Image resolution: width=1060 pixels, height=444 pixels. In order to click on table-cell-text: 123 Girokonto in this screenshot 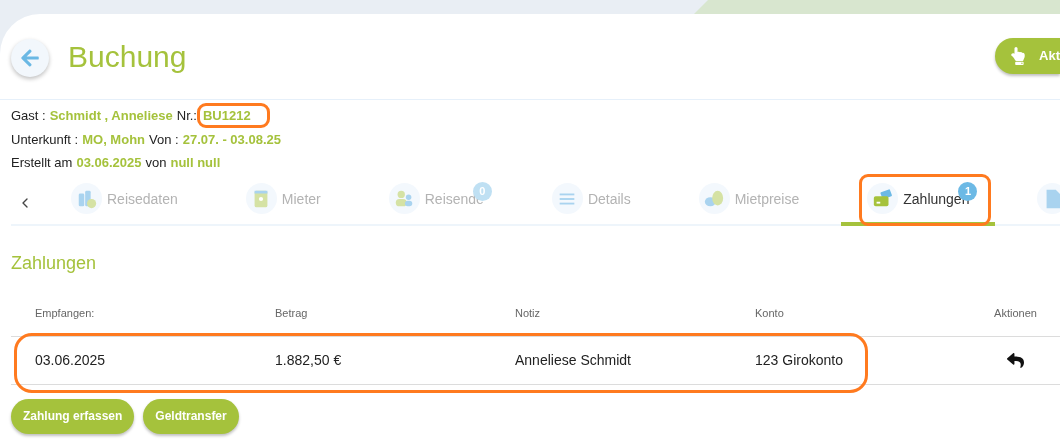, I will do `click(799, 360)`.